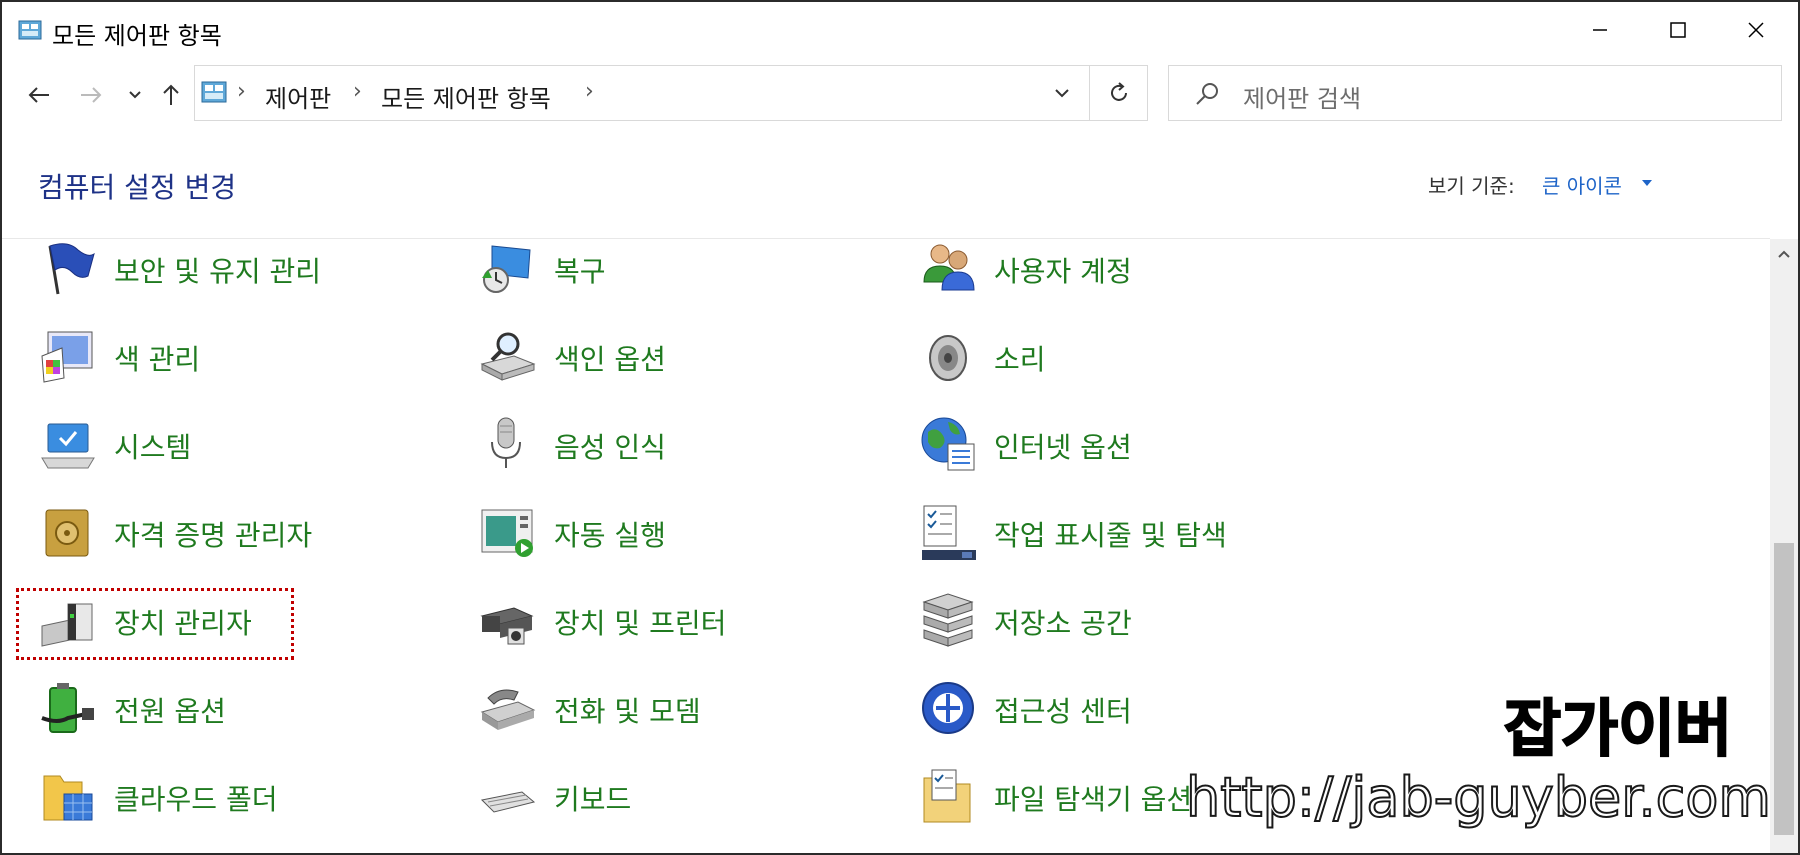 The height and width of the screenshot is (855, 1800). I want to click on refresh-icon, so click(1119, 91).